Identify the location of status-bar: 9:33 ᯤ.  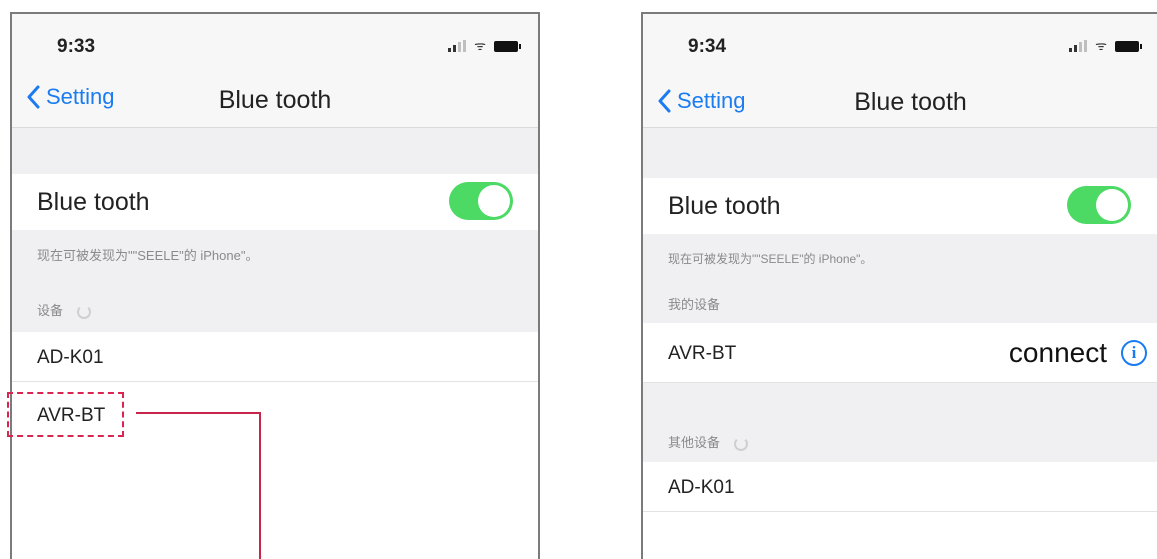
(275, 43).